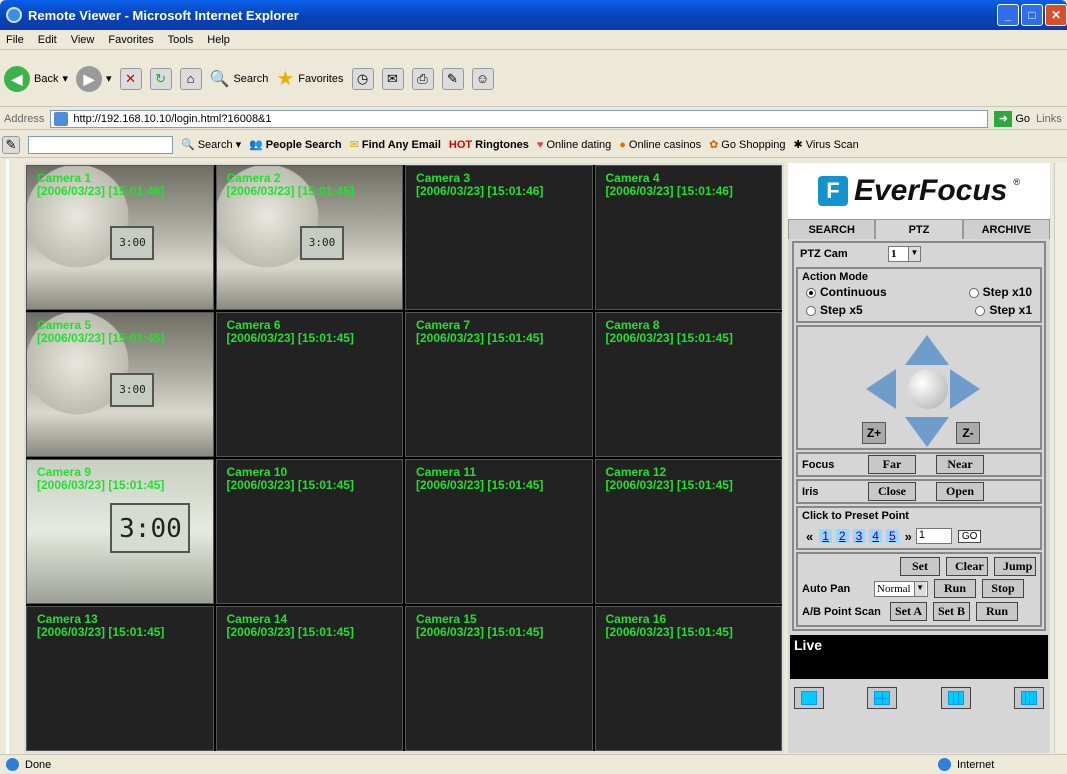 The width and height of the screenshot is (1067, 774). What do you see at coordinates (960, 491) in the screenshot?
I see `iris-open-button: Open` at bounding box center [960, 491].